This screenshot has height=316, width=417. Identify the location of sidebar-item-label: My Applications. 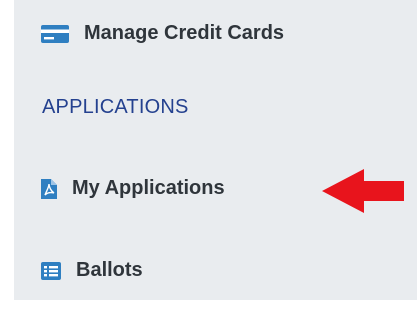
(148, 188).